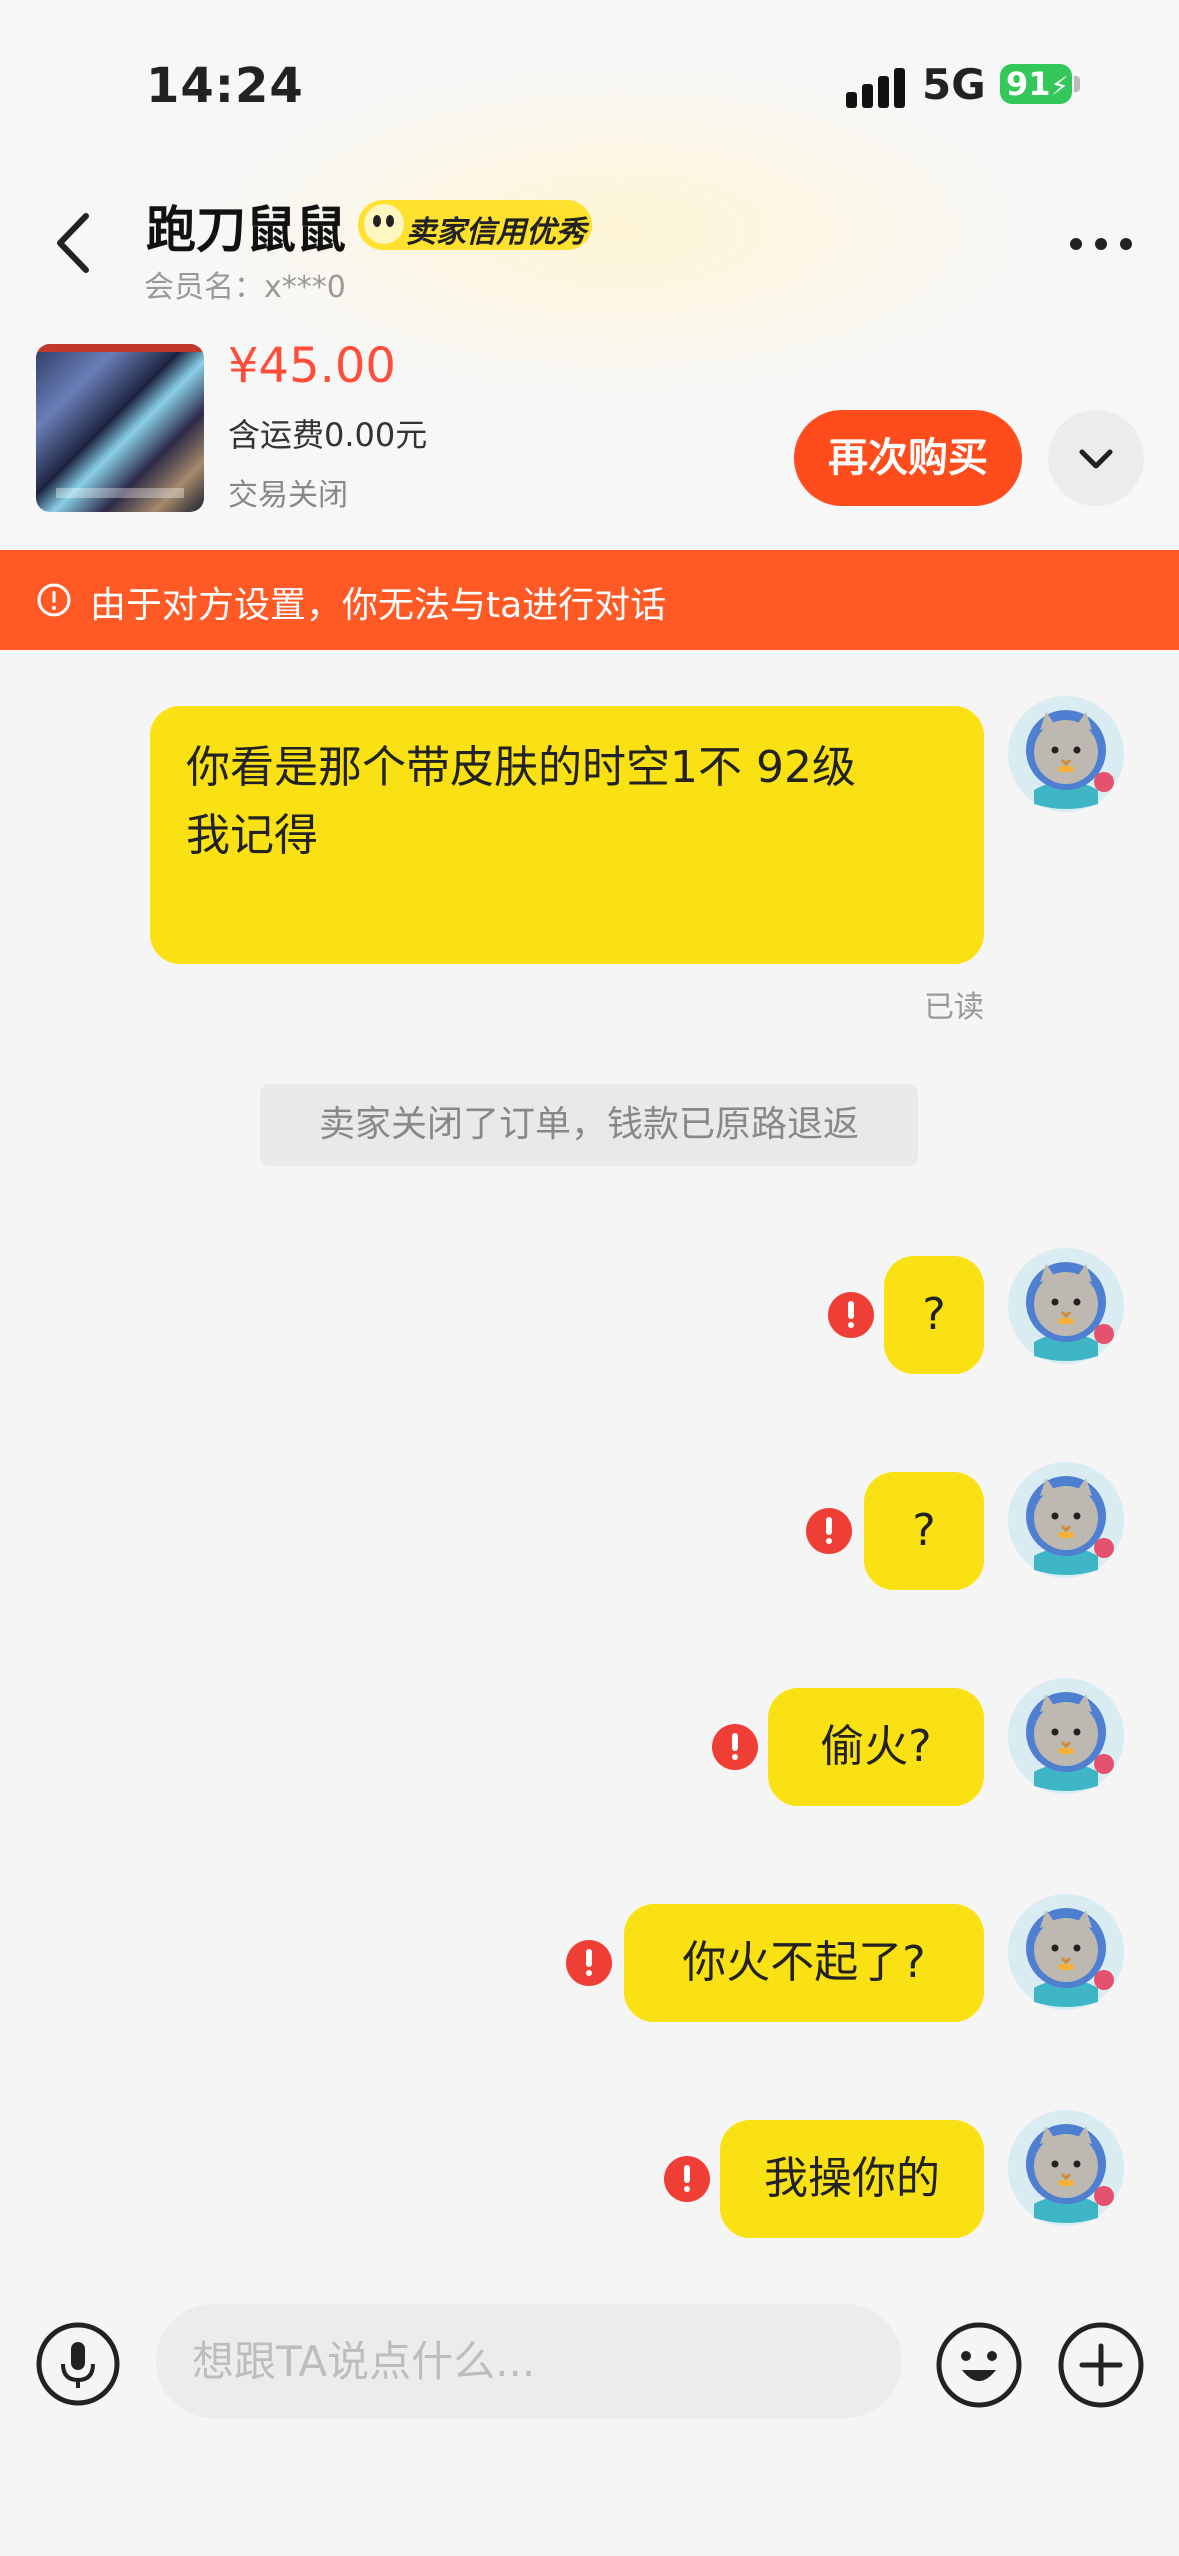  I want to click on badge-label: 卖家信用优秀, so click(496, 232).